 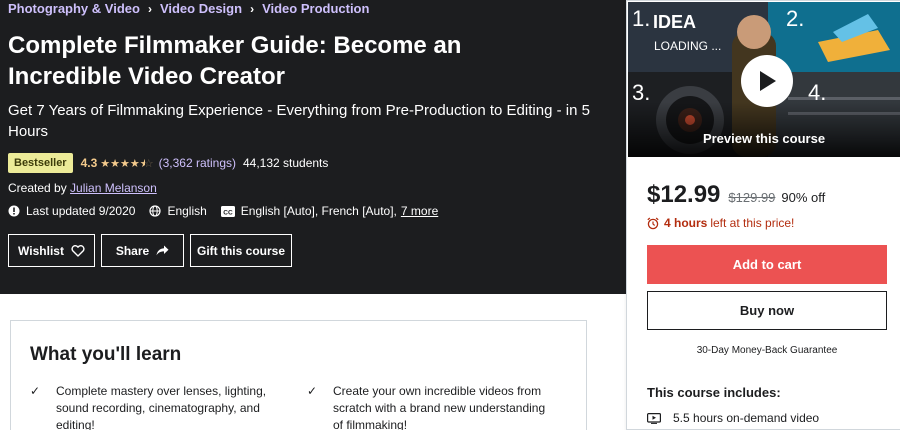 I want to click on globe-icon, so click(x=155, y=211).